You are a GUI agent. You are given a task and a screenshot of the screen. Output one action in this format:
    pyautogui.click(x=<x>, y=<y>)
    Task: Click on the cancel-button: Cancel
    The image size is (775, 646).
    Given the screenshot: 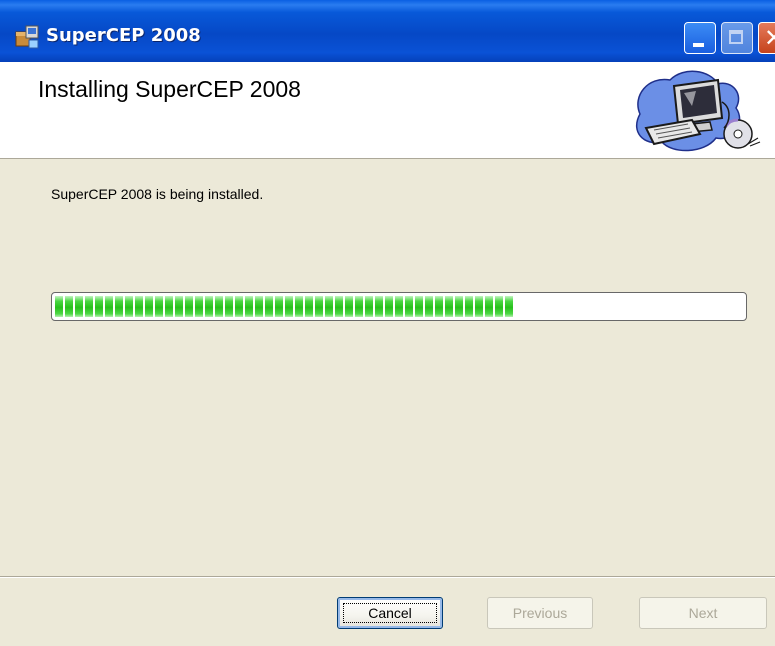 What is the action you would take?
    pyautogui.click(x=390, y=613)
    